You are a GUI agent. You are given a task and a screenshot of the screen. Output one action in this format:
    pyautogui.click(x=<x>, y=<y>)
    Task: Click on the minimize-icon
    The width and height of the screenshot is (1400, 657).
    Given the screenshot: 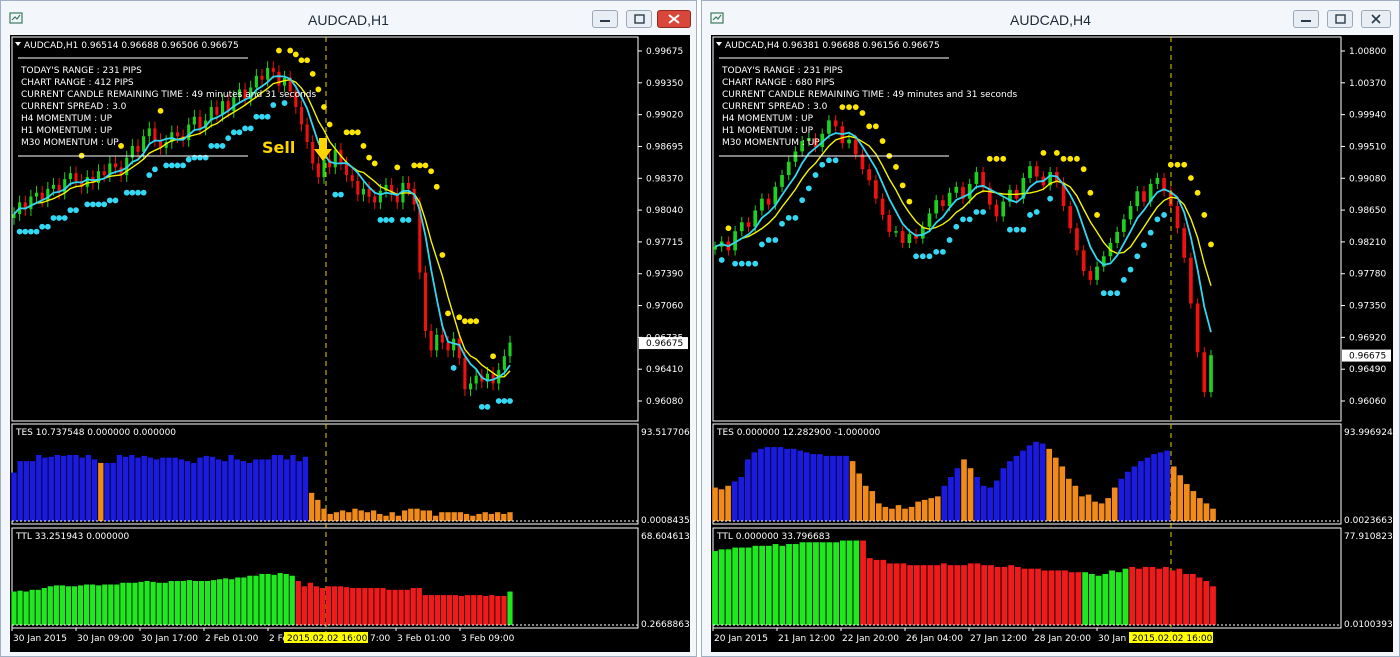 What is the action you would take?
    pyautogui.click(x=1306, y=21)
    